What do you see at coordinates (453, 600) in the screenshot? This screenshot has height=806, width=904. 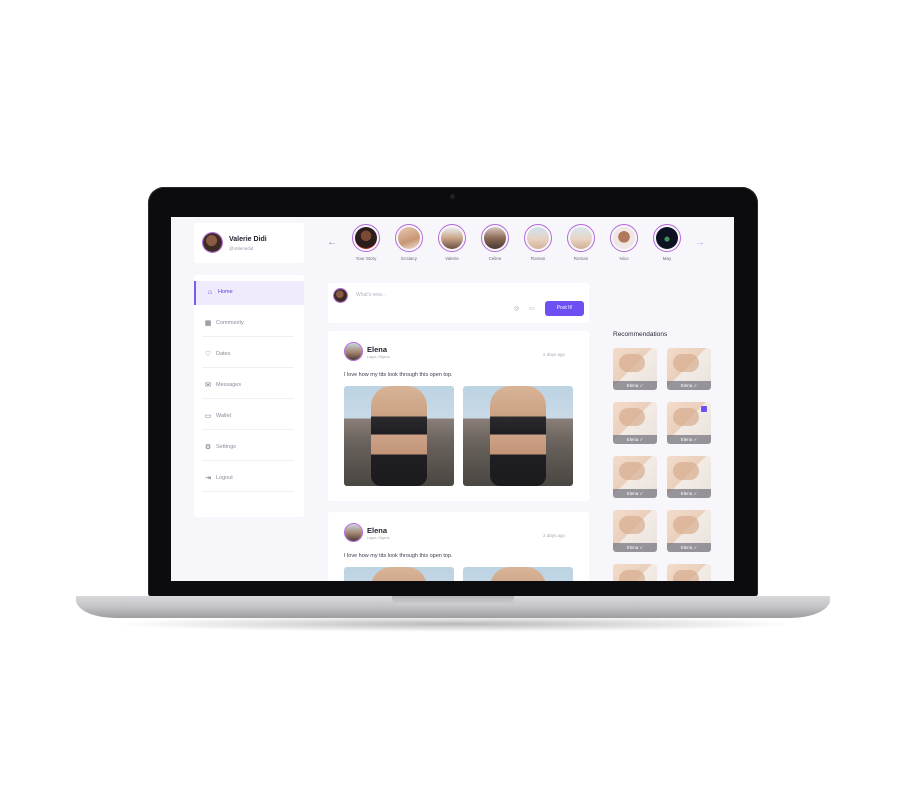 I see `laptop-notch` at bounding box center [453, 600].